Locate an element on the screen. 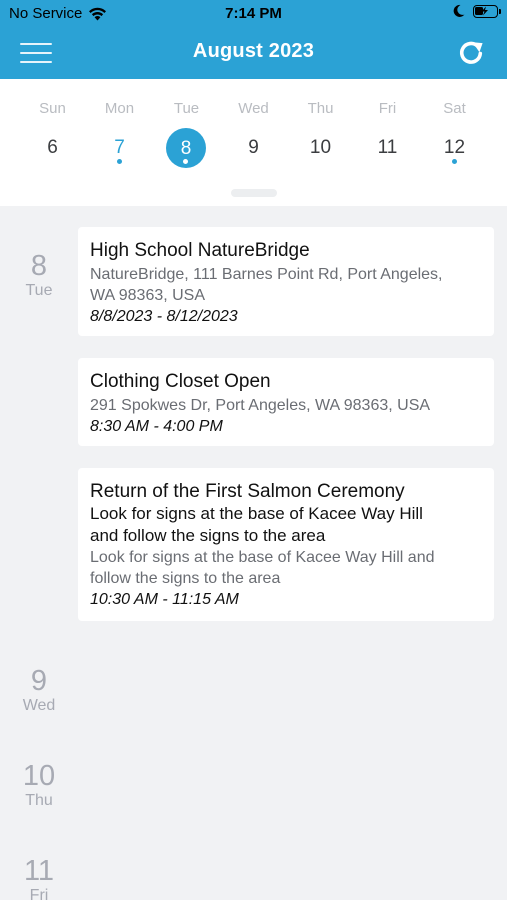 The height and width of the screenshot is (900, 507). week-day-fri: Fri 11 is located at coordinates (387, 134).